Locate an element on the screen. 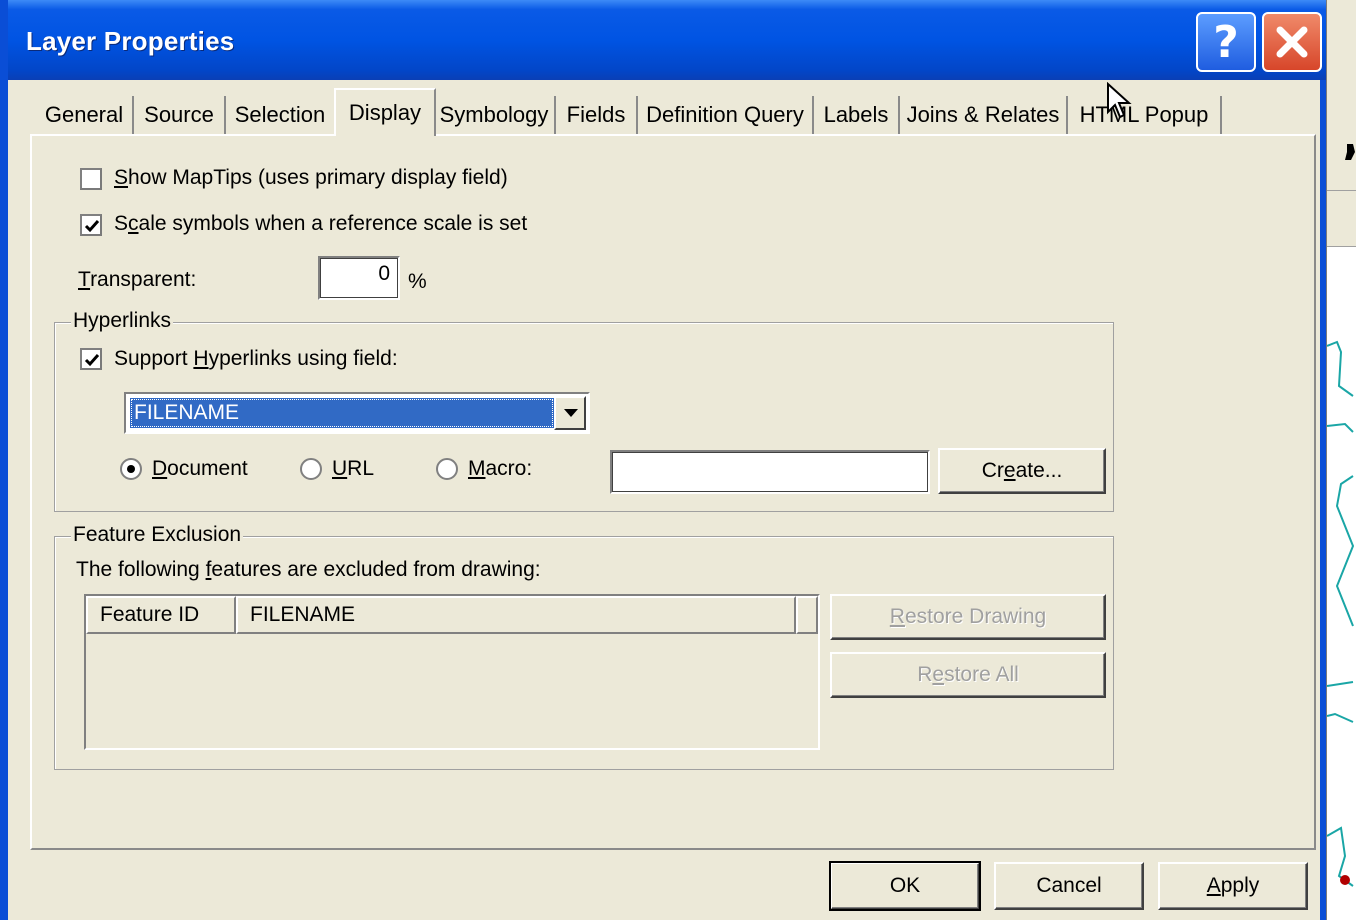 The height and width of the screenshot is (920, 1356). window-title: Layer Properties is located at coordinates (130, 41).